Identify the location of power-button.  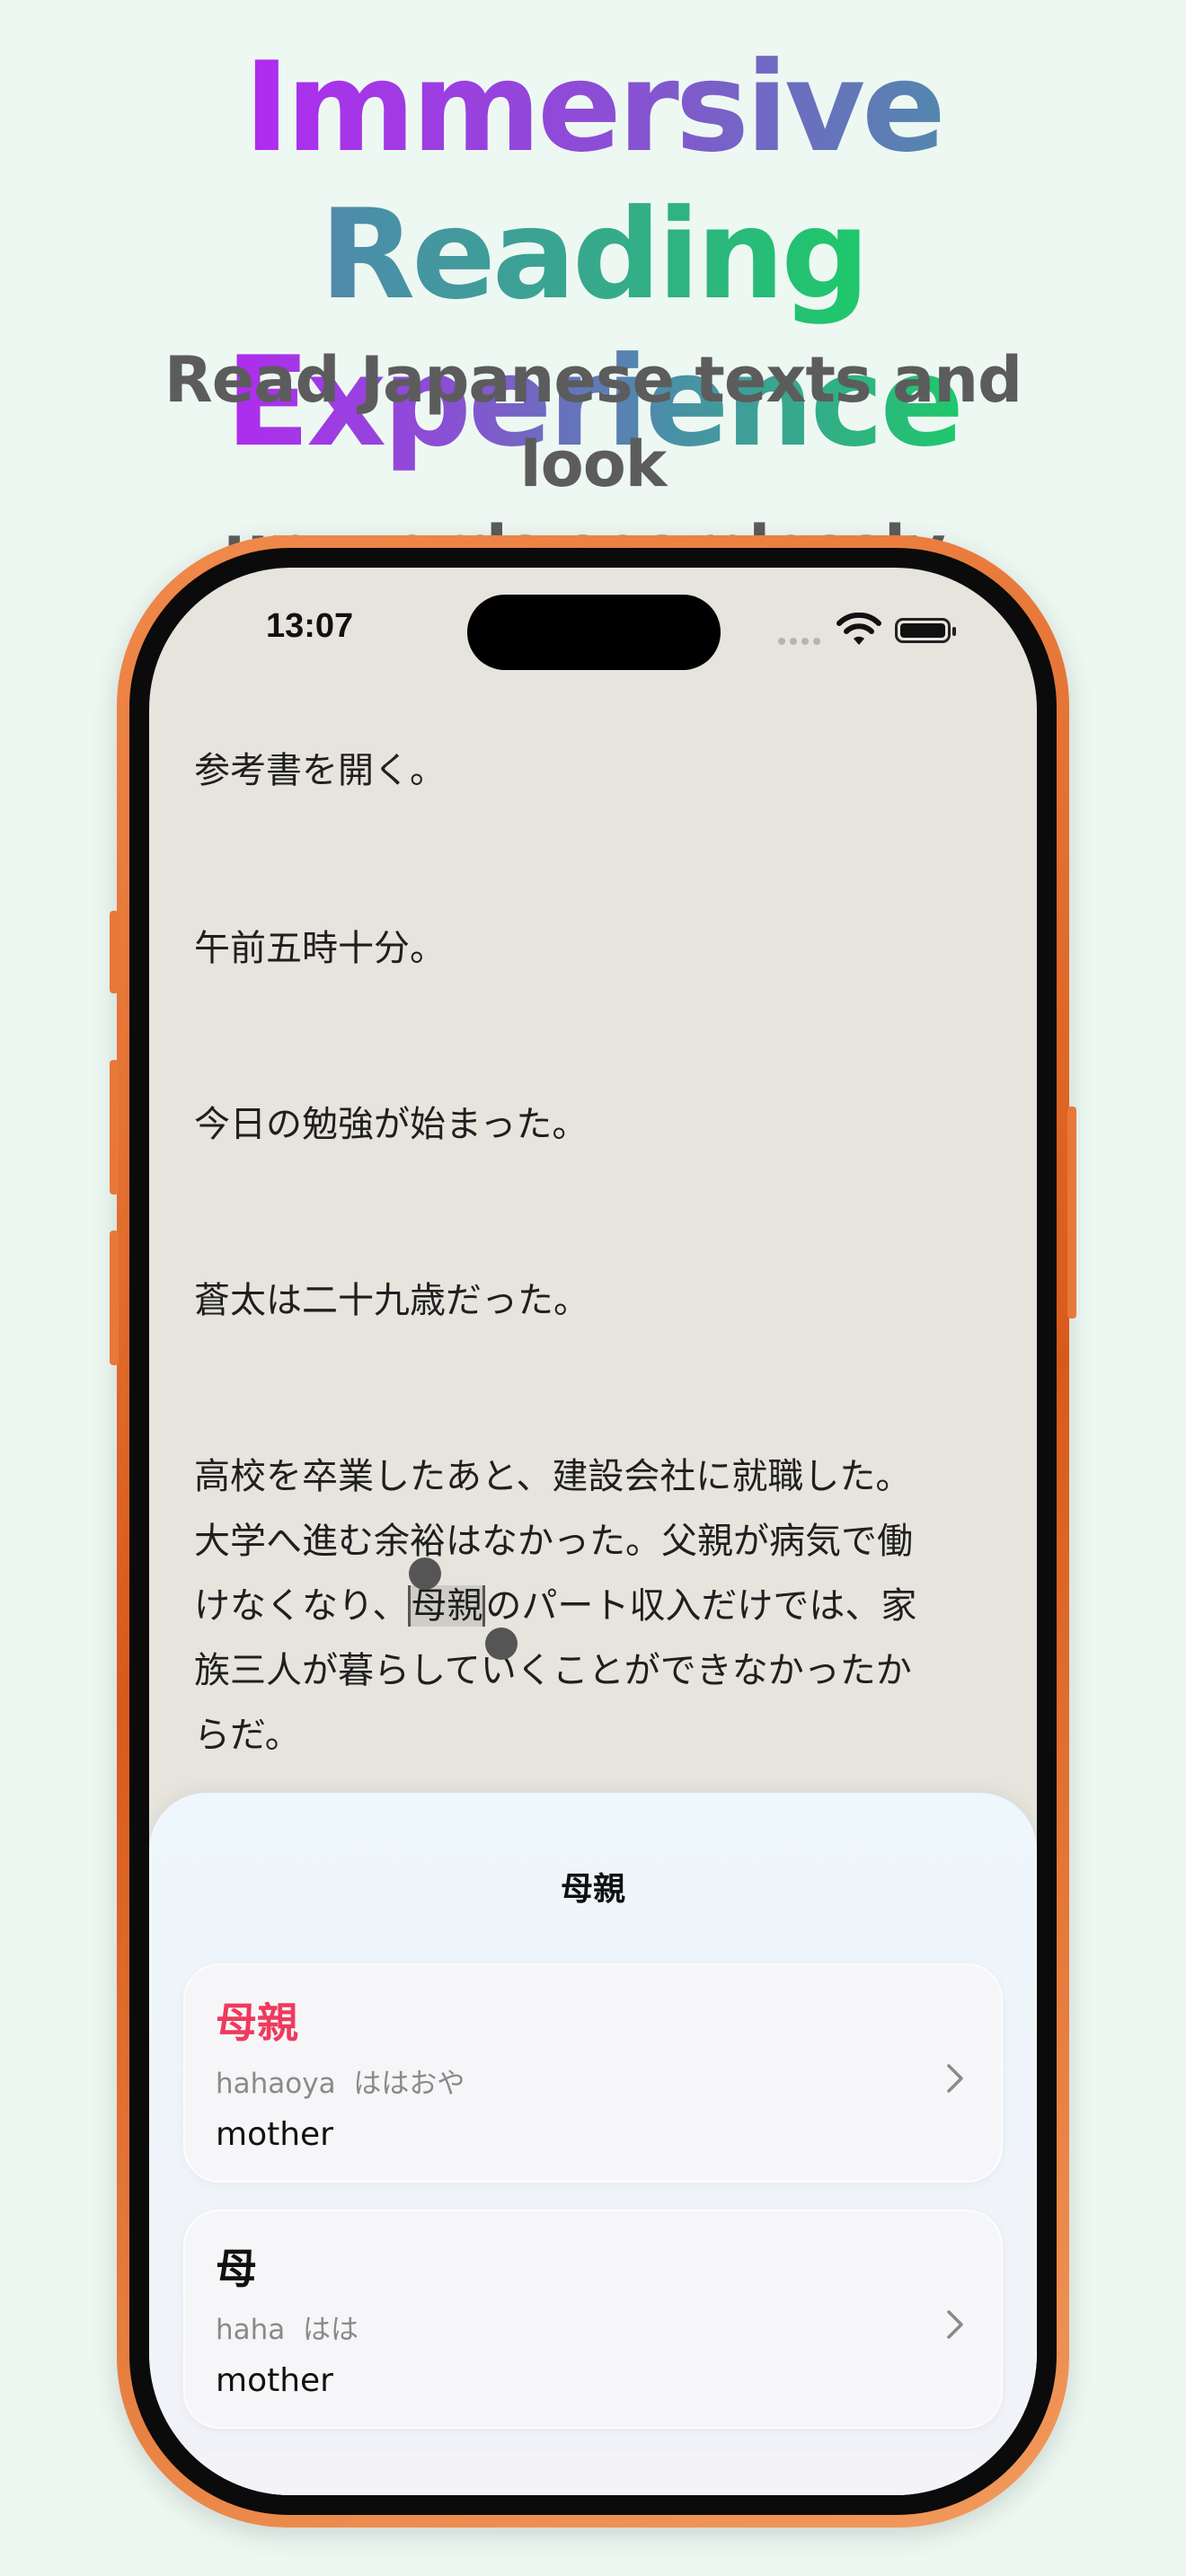
(1071, 1213).